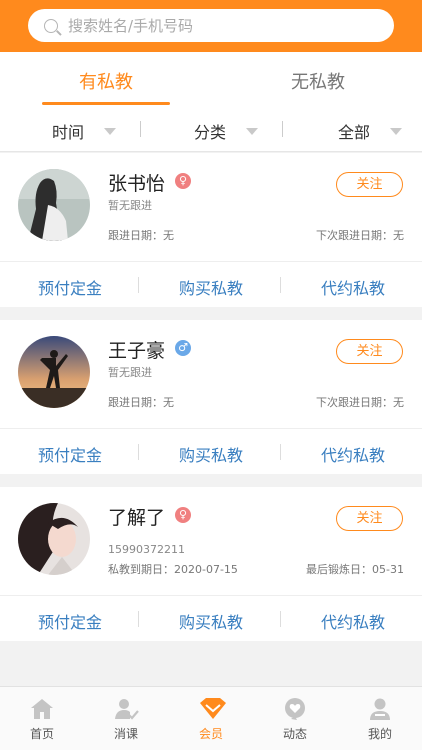 This screenshot has width=422, height=750. What do you see at coordinates (354, 132) in the screenshot?
I see `filter-all-label: 全部` at bounding box center [354, 132].